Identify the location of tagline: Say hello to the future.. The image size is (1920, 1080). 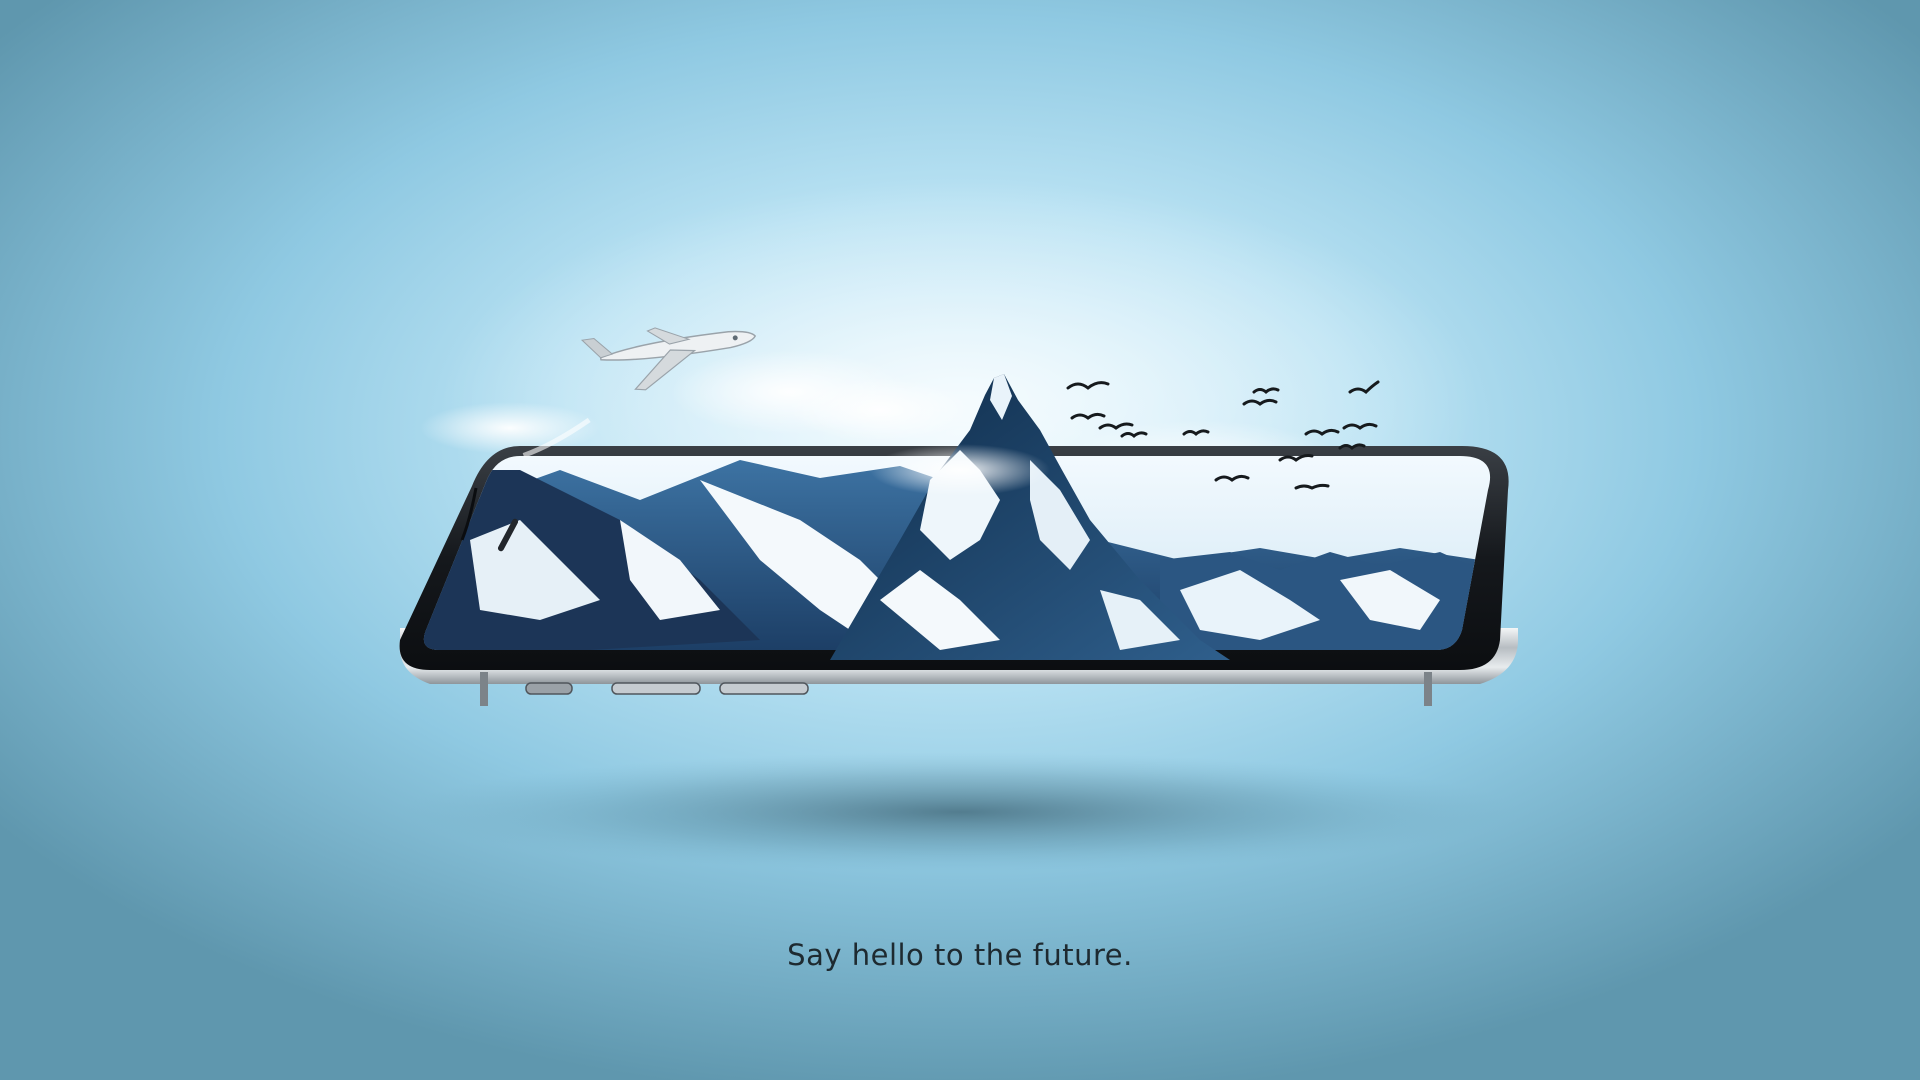
(960, 955).